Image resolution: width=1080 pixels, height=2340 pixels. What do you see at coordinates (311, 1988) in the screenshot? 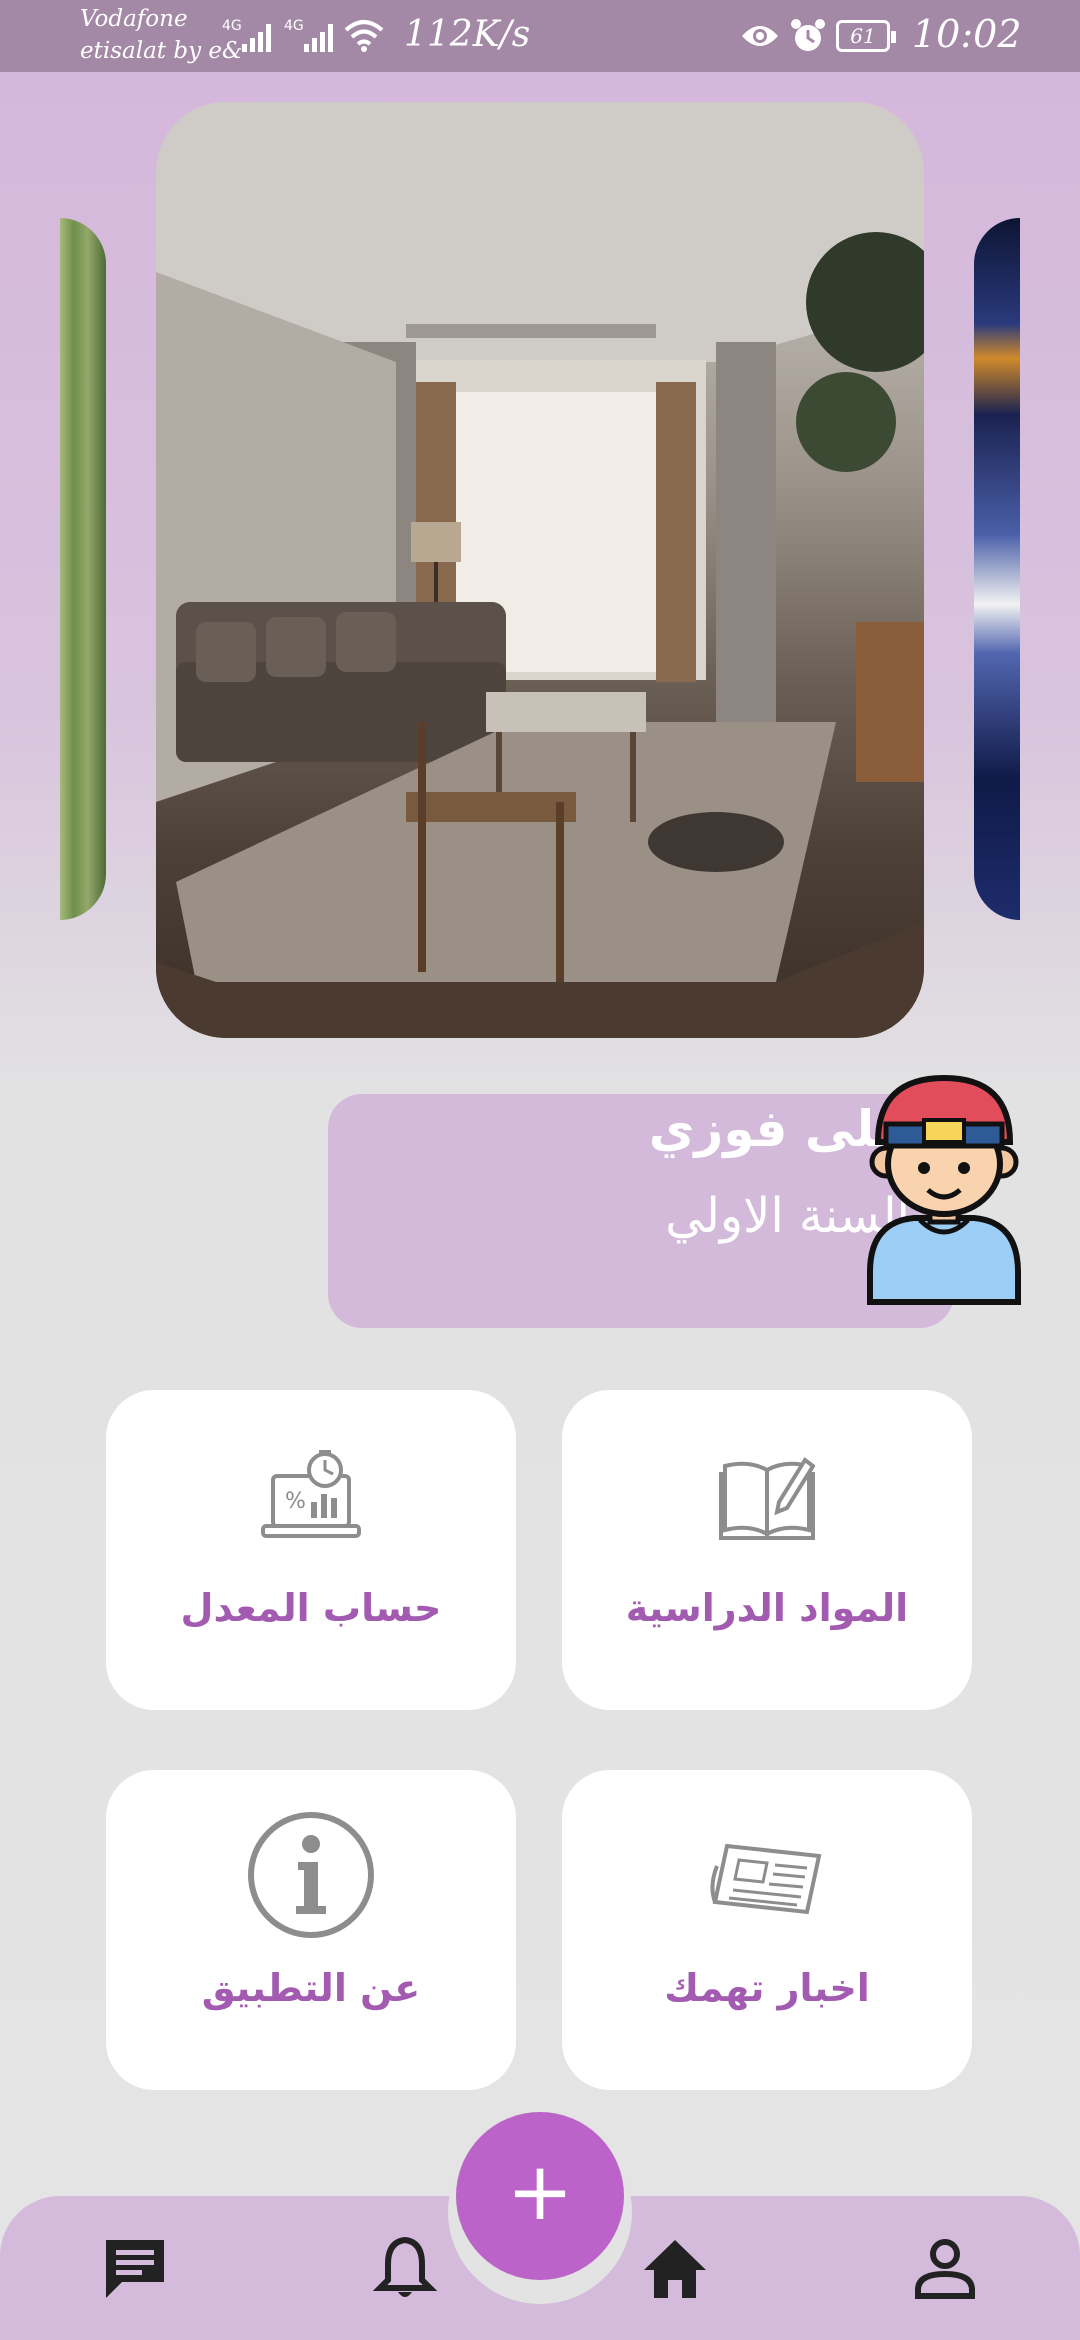
I see `tile-label: عن التطبيق` at bounding box center [311, 1988].